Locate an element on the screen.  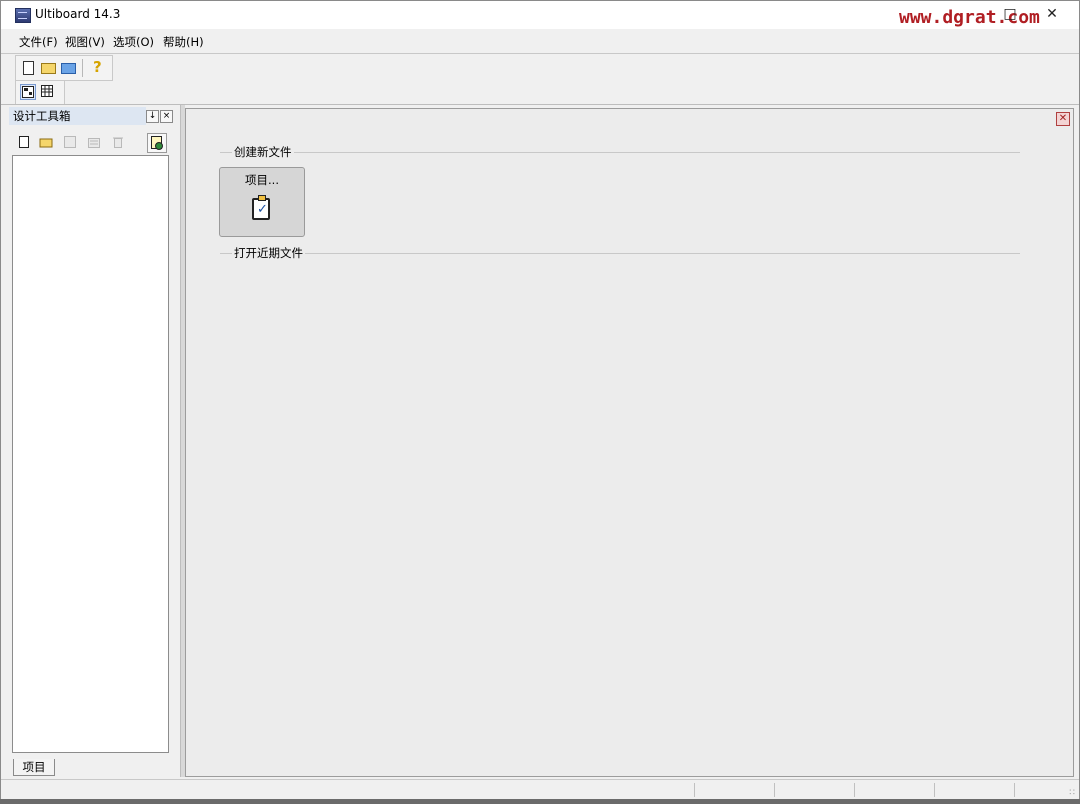
create-section: 创建新文件 is located at coordinates (620, 152).